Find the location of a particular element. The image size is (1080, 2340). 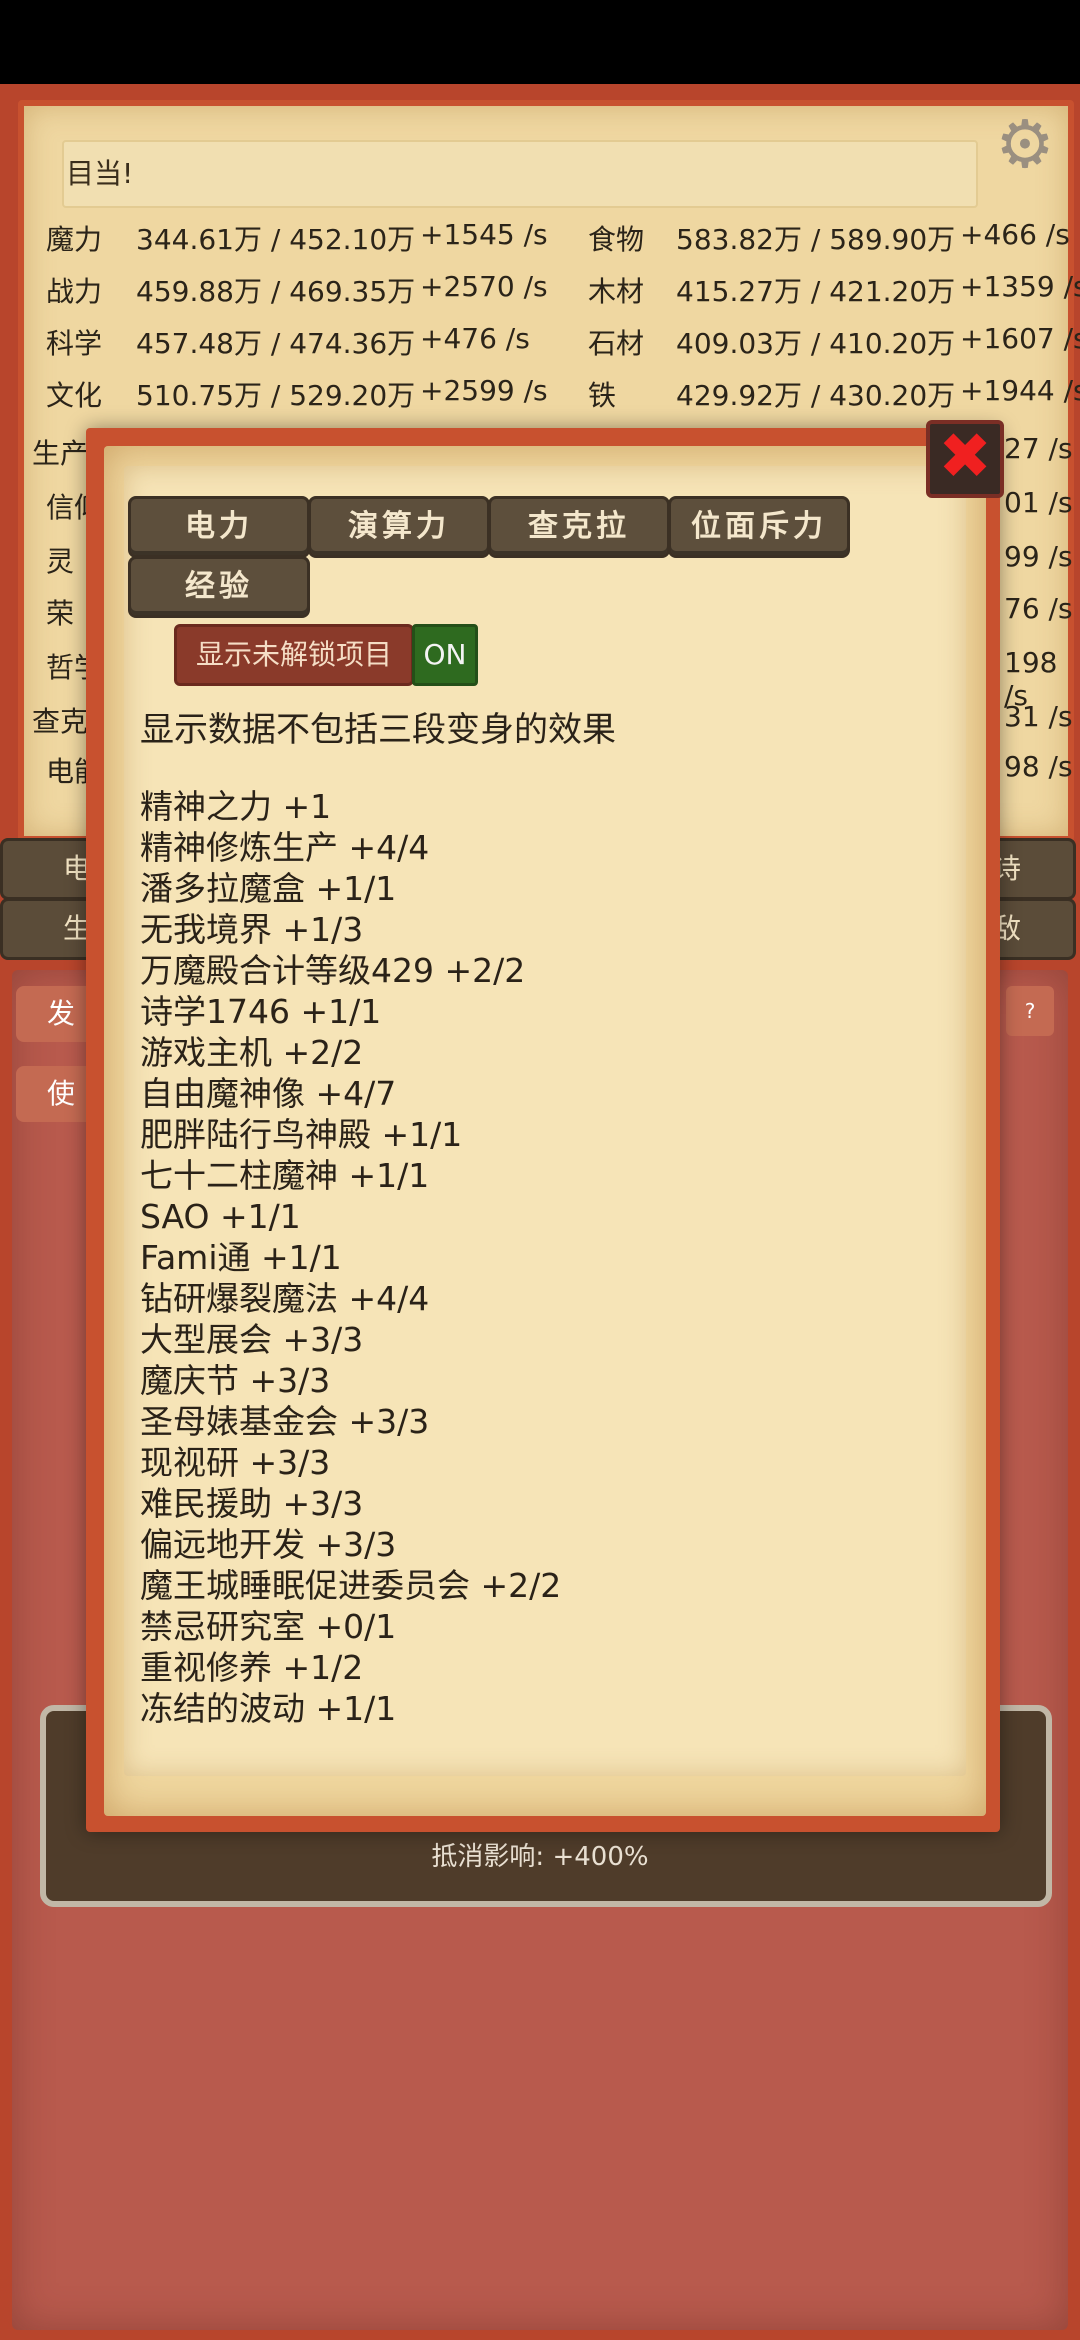

effect-item: 魔庆节 +3/3 is located at coordinates (235, 1380).